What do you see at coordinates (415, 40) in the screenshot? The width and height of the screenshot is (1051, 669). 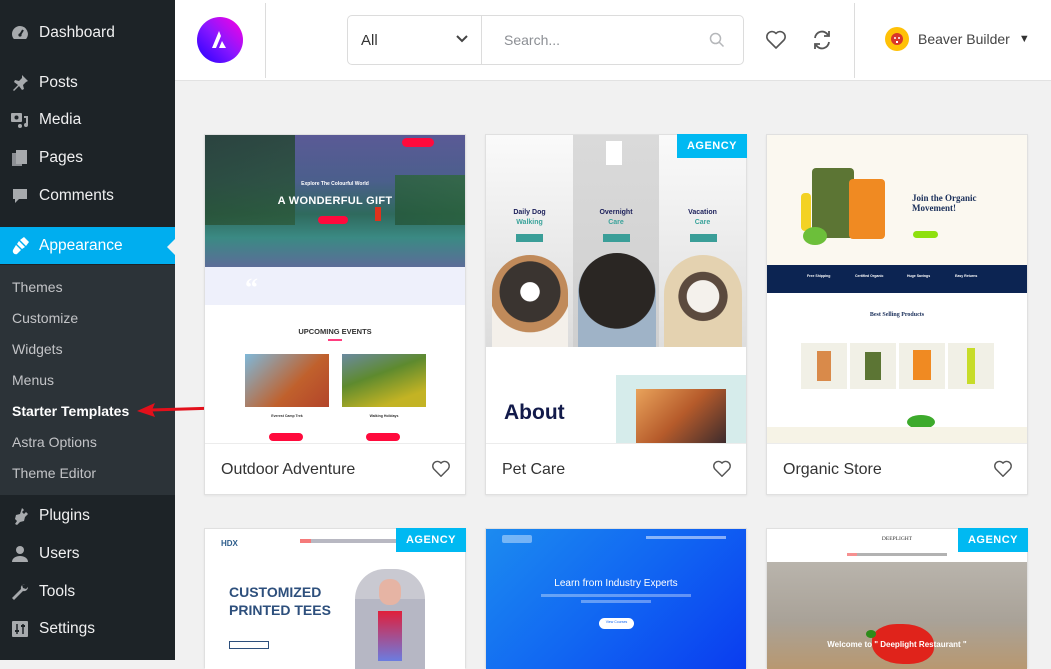 I see `category-select: All` at bounding box center [415, 40].